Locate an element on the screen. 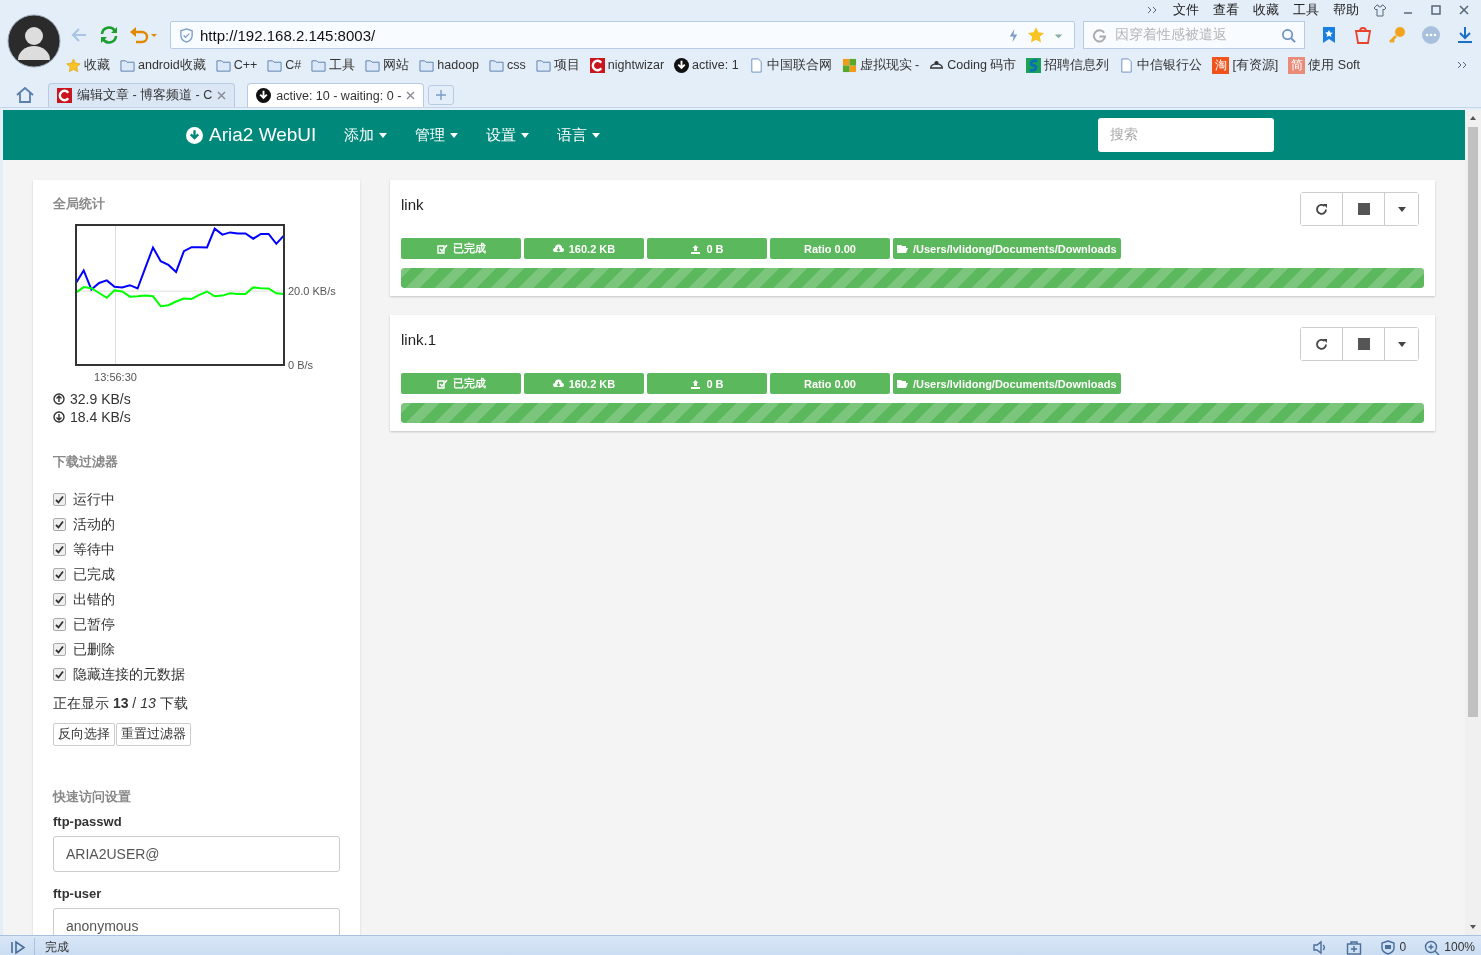 Image resolution: width=1481 pixels, height=955 pixels. uploaded-label: 0 B is located at coordinates (707, 248).